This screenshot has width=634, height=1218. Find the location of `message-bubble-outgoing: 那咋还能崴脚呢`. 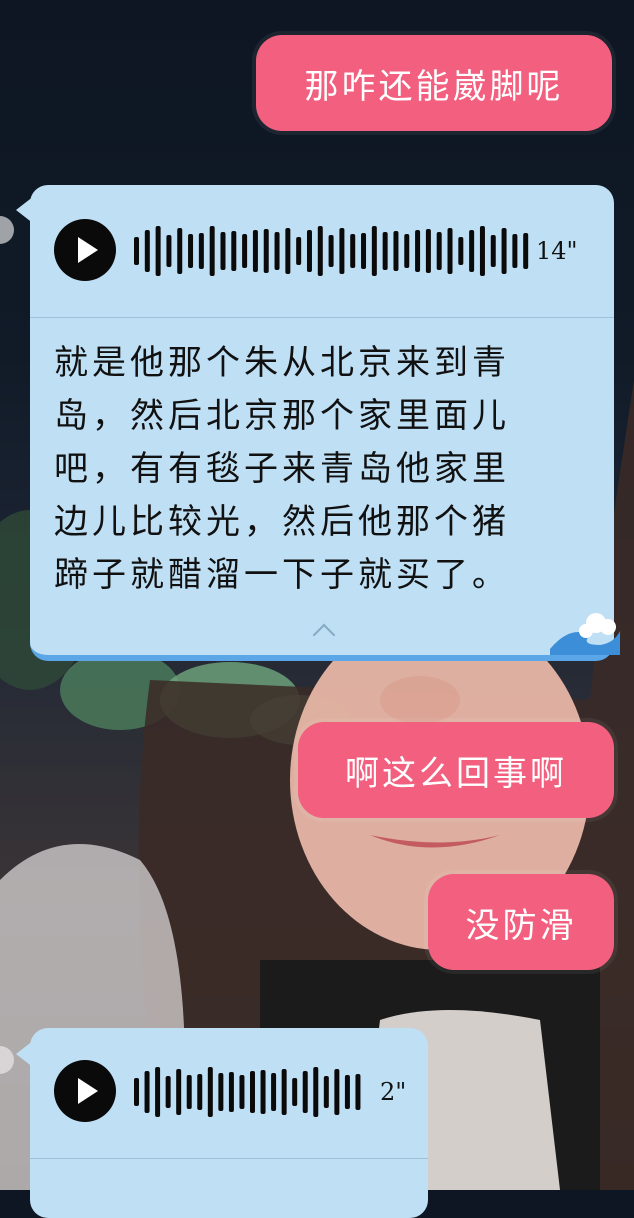

message-bubble-outgoing: 那咋还能崴脚呢 is located at coordinates (434, 83).